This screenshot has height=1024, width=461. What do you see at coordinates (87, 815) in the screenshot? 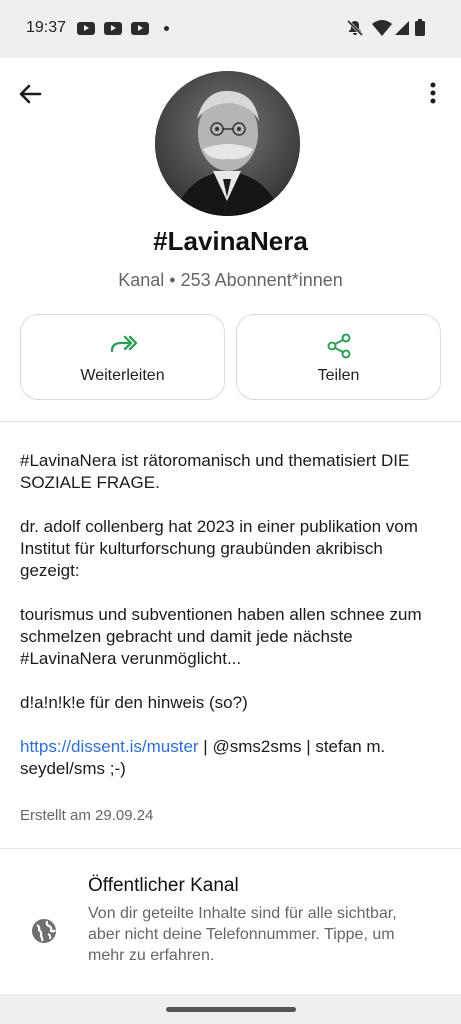
I see `created-date: Erstellt am 29.09.24` at bounding box center [87, 815].